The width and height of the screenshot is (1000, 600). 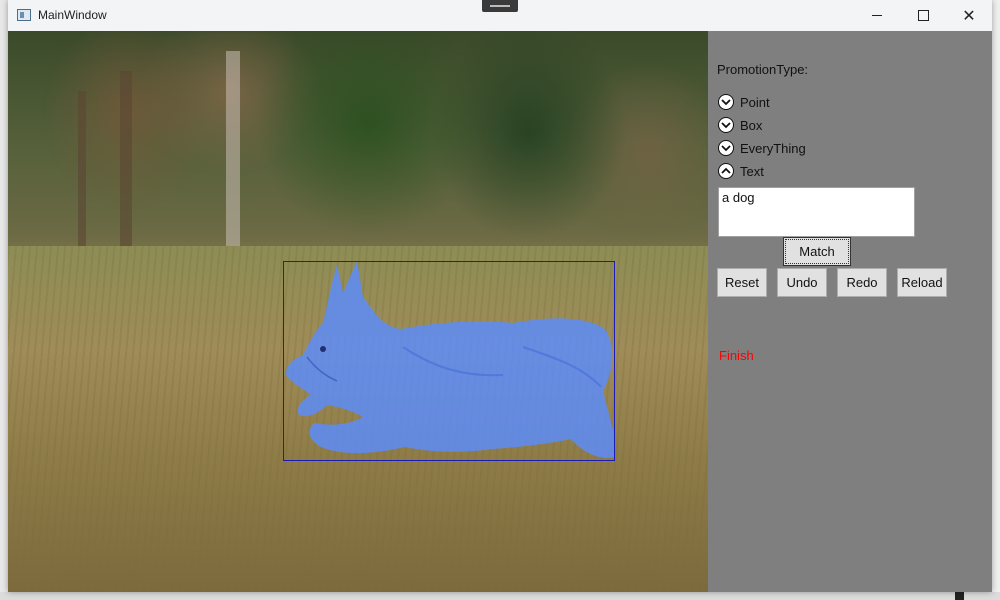 I want to click on option-box: Box, so click(x=740, y=125).